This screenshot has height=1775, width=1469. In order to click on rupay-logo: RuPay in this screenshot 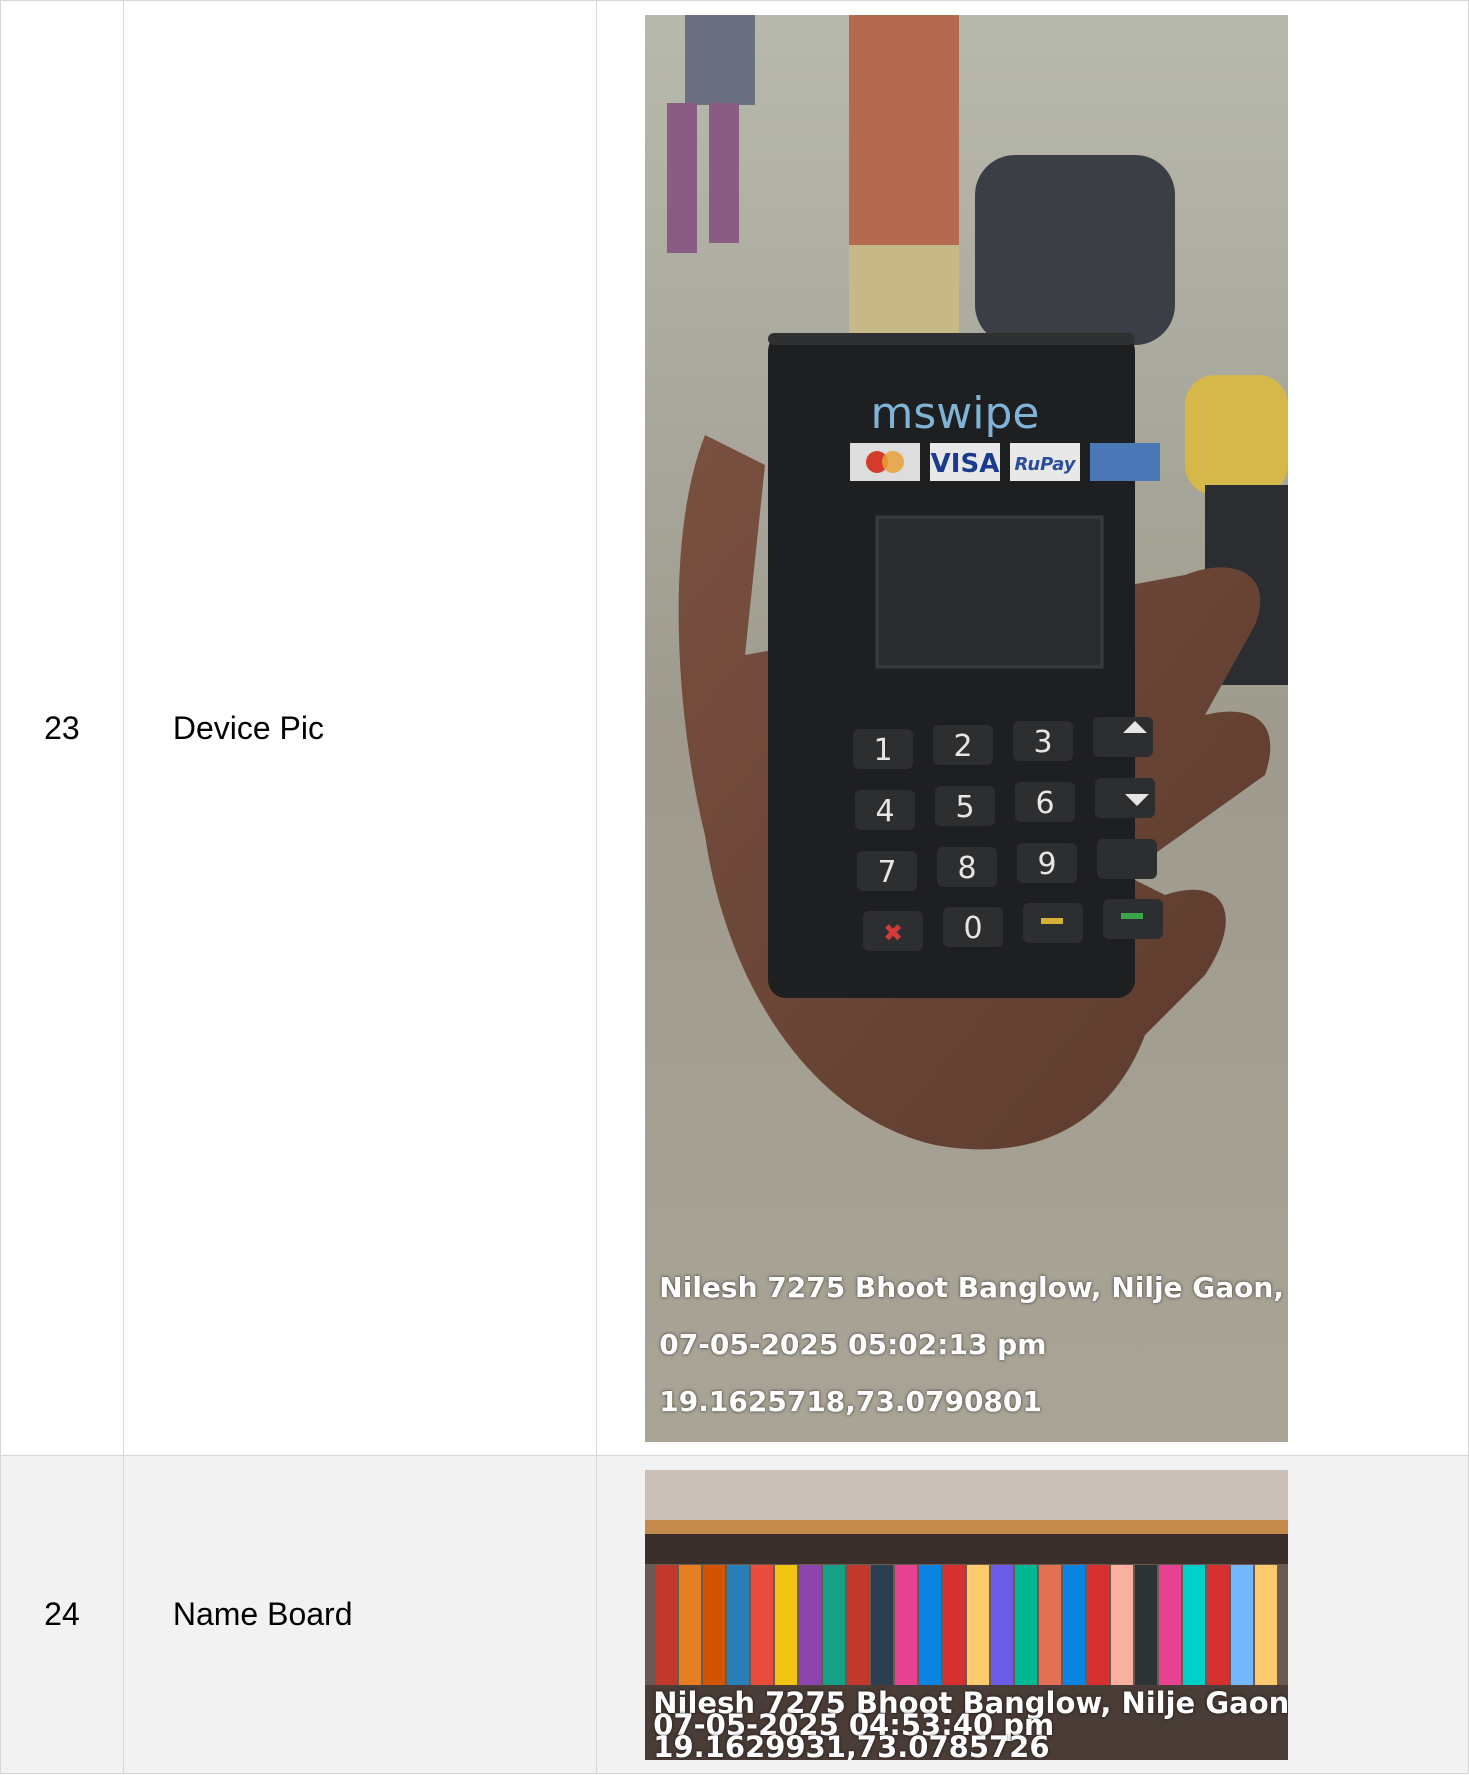, I will do `click(1046, 464)`.